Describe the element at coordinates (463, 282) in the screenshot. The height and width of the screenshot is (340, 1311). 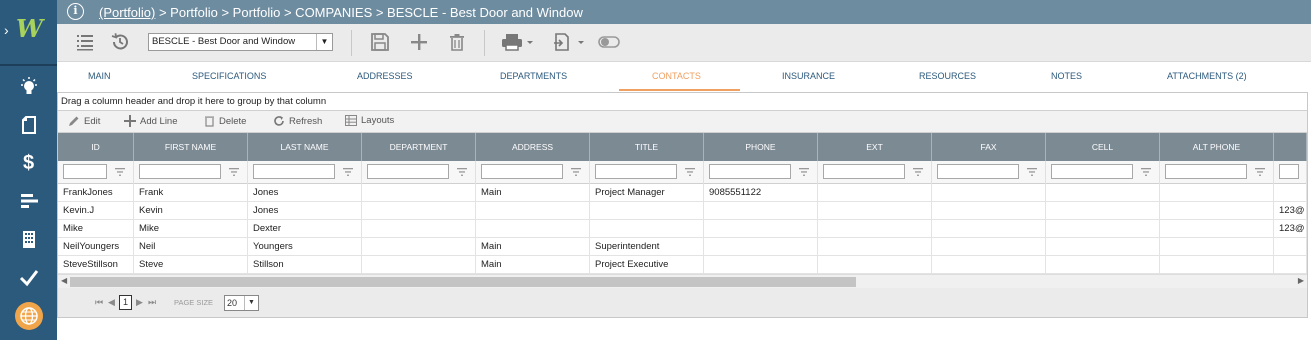
I see `scrollbar-thumb` at that location.